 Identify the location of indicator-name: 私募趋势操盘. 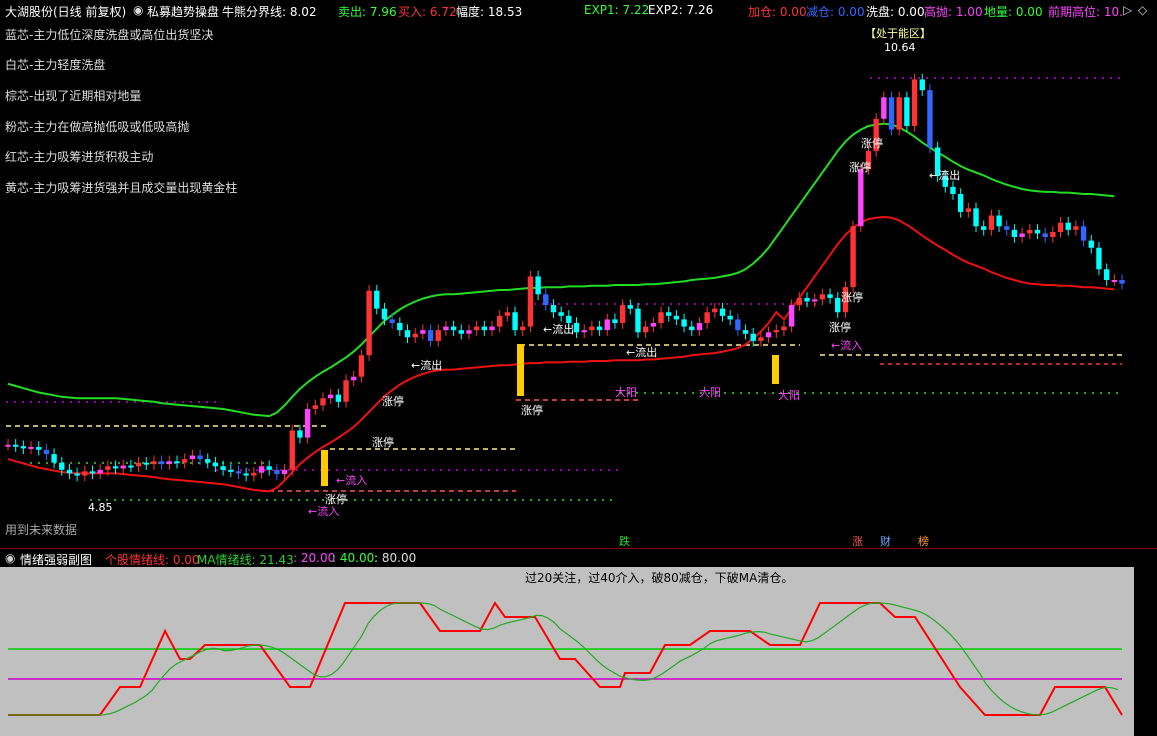
(183, 12).